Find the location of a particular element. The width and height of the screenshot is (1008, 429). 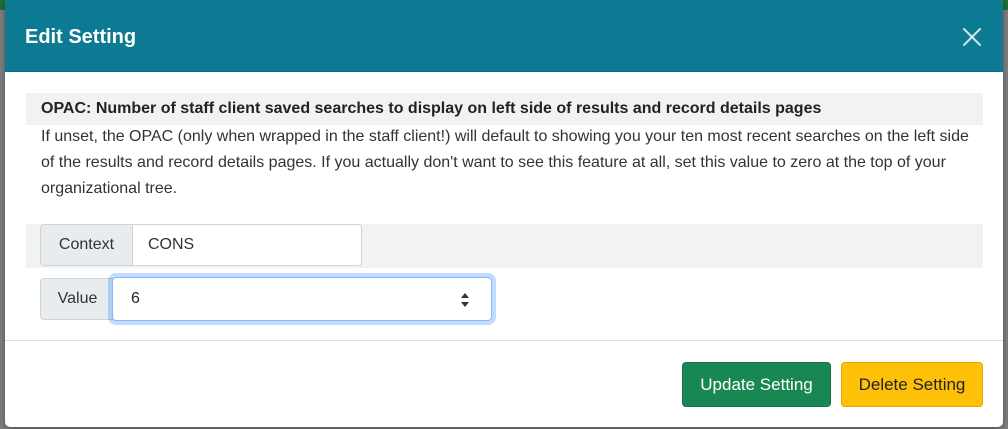

delete-setting-button: Delete Setting is located at coordinates (912, 384).